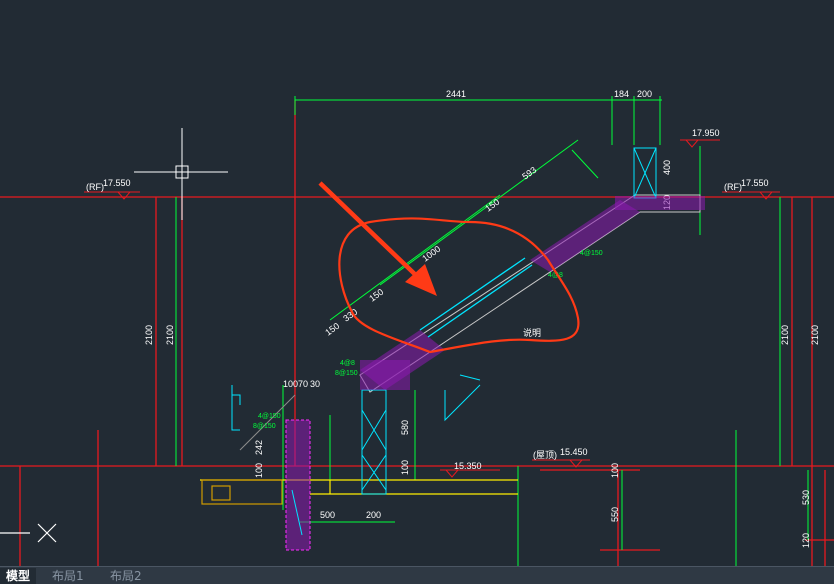  Describe the element at coordinates (532, 332) in the screenshot. I see `annotation-note: 说明` at that location.